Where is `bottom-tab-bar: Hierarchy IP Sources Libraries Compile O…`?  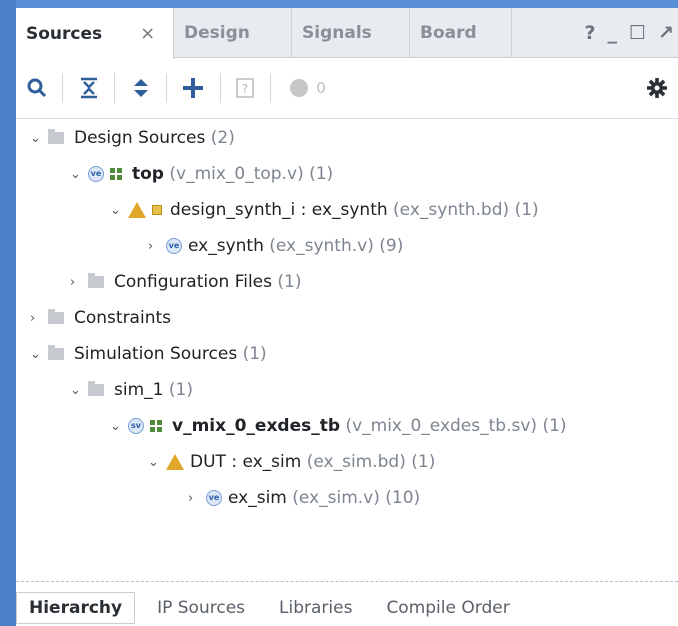 bottom-tab-bar: Hierarchy IP Sources Libraries Compile O… is located at coordinates (347, 608).